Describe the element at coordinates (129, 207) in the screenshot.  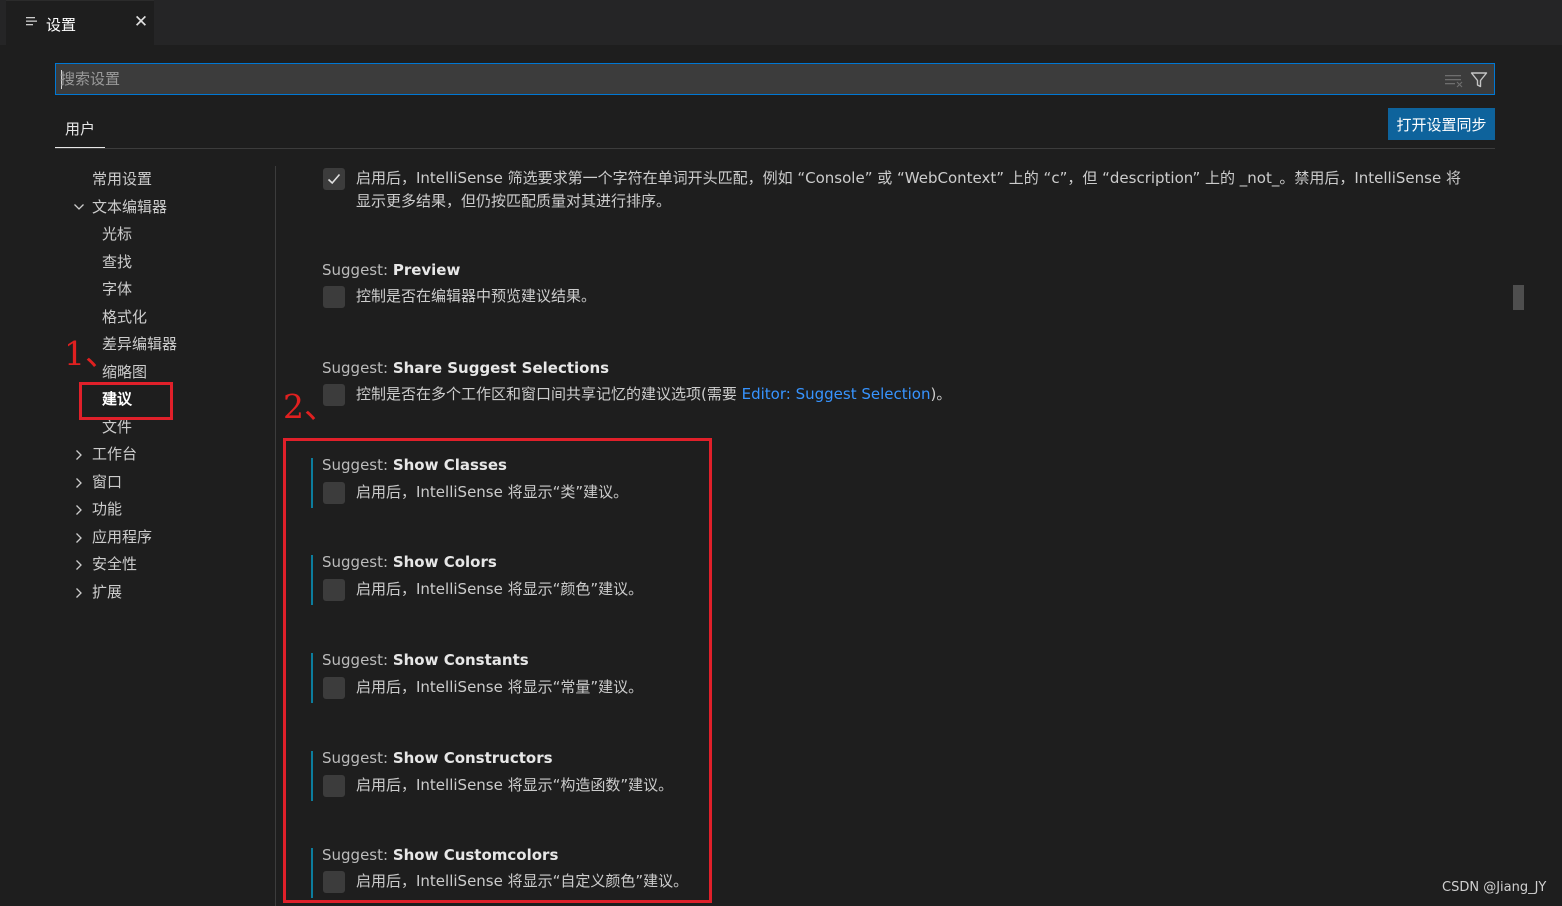
I see `toc-item-text-editor: 文本编辑器` at that location.